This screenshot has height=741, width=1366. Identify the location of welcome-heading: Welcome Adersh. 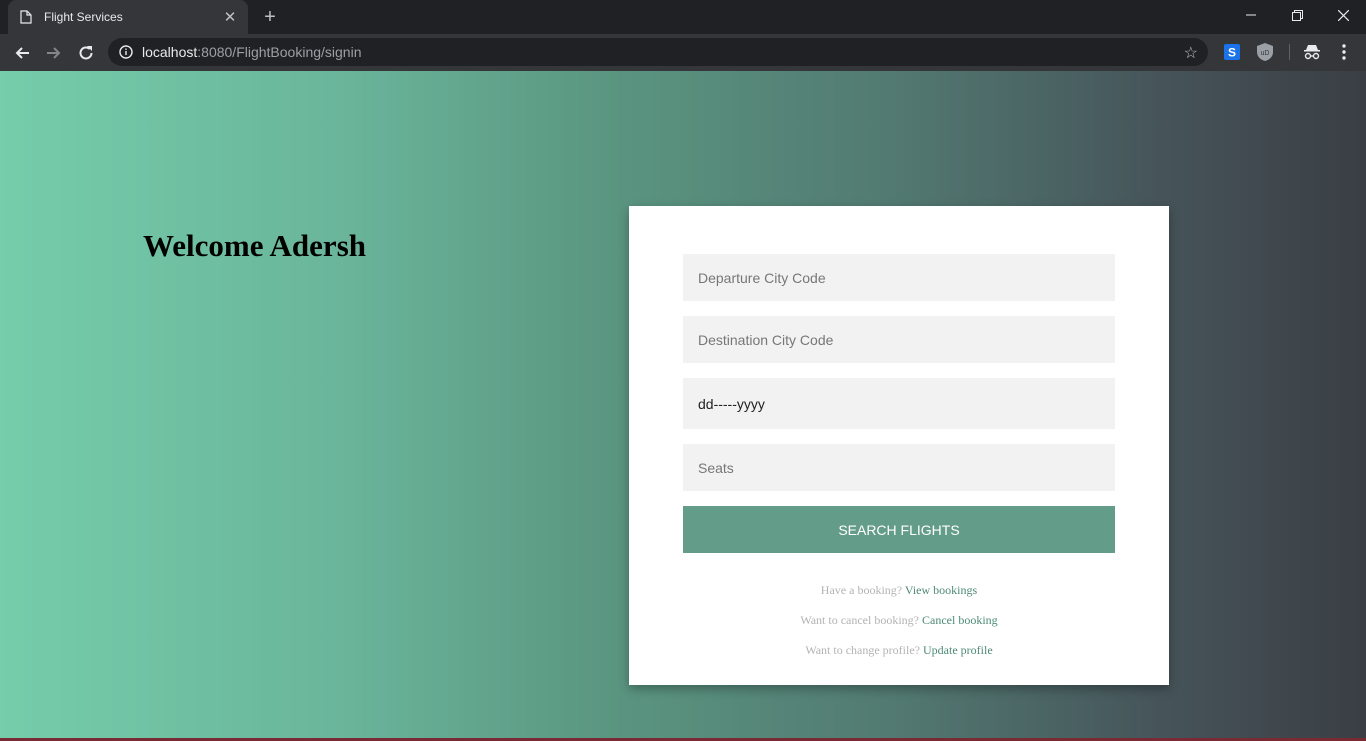
(254, 245).